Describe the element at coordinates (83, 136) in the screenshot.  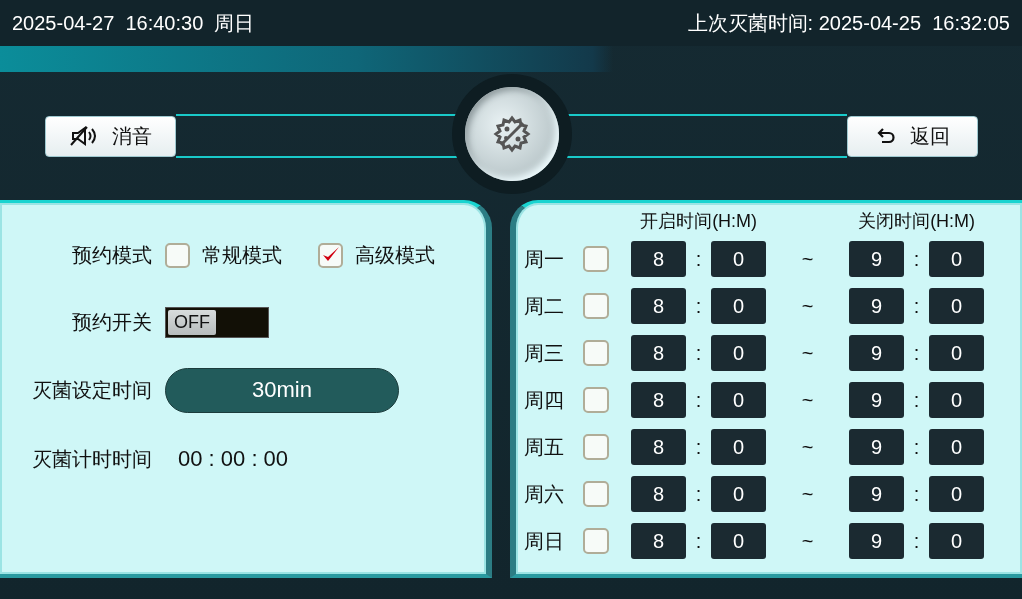
I see `speaker-muted-icon` at that location.